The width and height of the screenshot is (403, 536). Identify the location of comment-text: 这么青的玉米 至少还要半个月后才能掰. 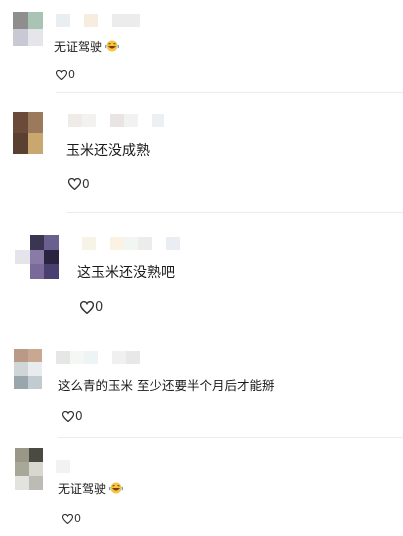
(166, 384).